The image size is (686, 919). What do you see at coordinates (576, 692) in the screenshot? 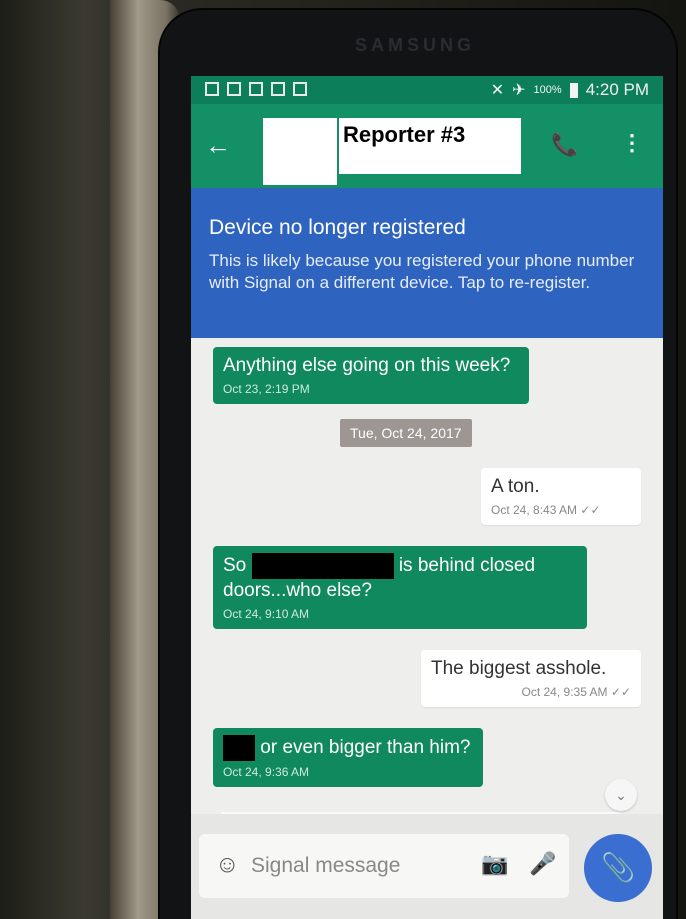
I see `message-timestamp: Oct 24, 9:35 AM ✓✓` at bounding box center [576, 692].